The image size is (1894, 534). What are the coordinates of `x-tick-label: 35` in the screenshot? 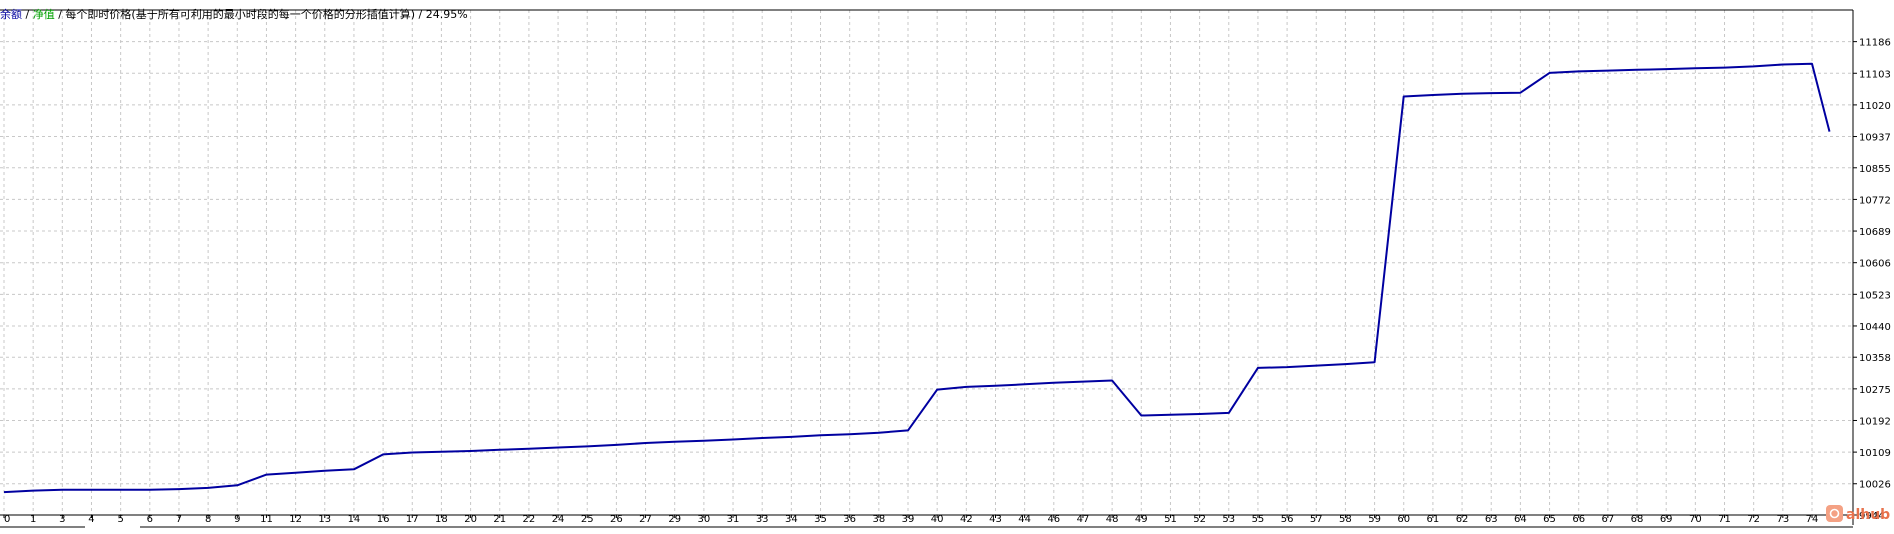 It's located at (820, 519).